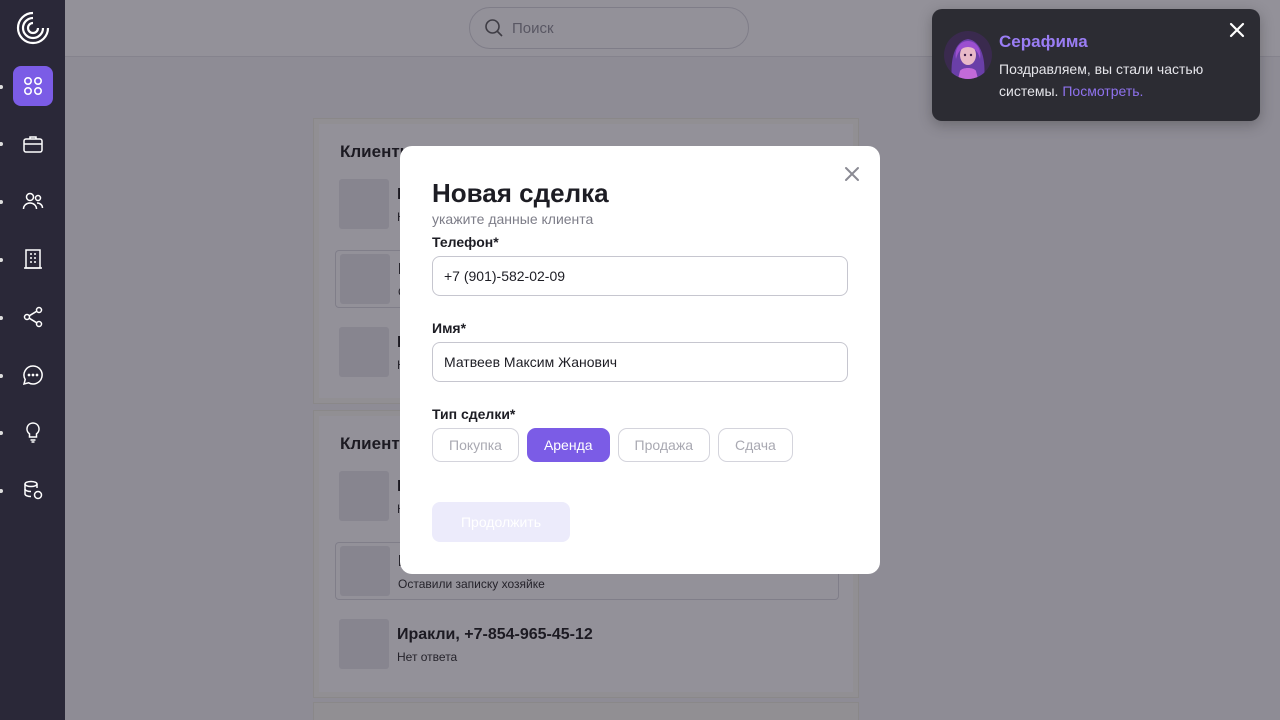  I want to click on grid-icon, so click(33, 86).